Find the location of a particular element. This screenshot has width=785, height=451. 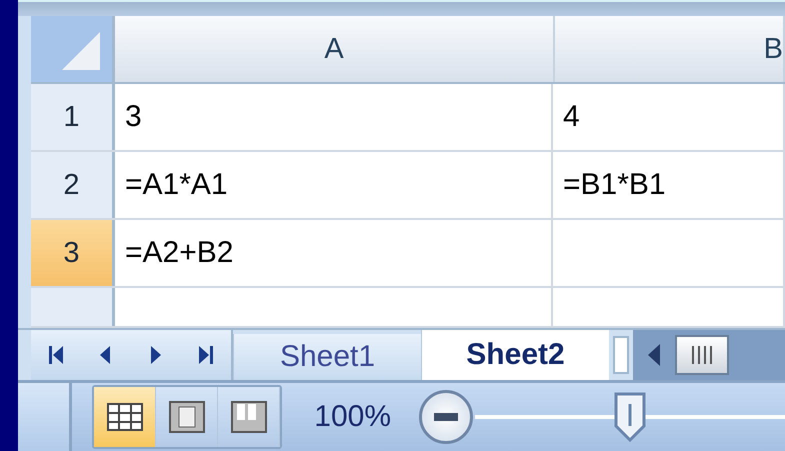

minus-icon is located at coordinates (446, 417).